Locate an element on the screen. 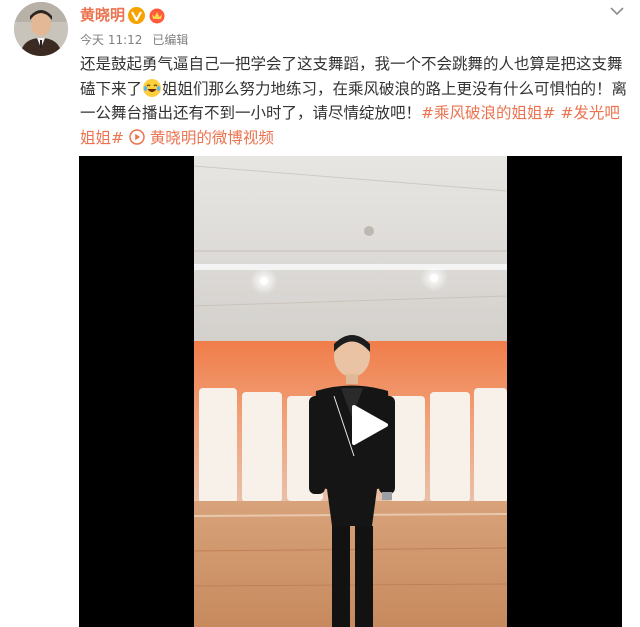 The height and width of the screenshot is (627, 640). play-button is located at coordinates (368, 425).